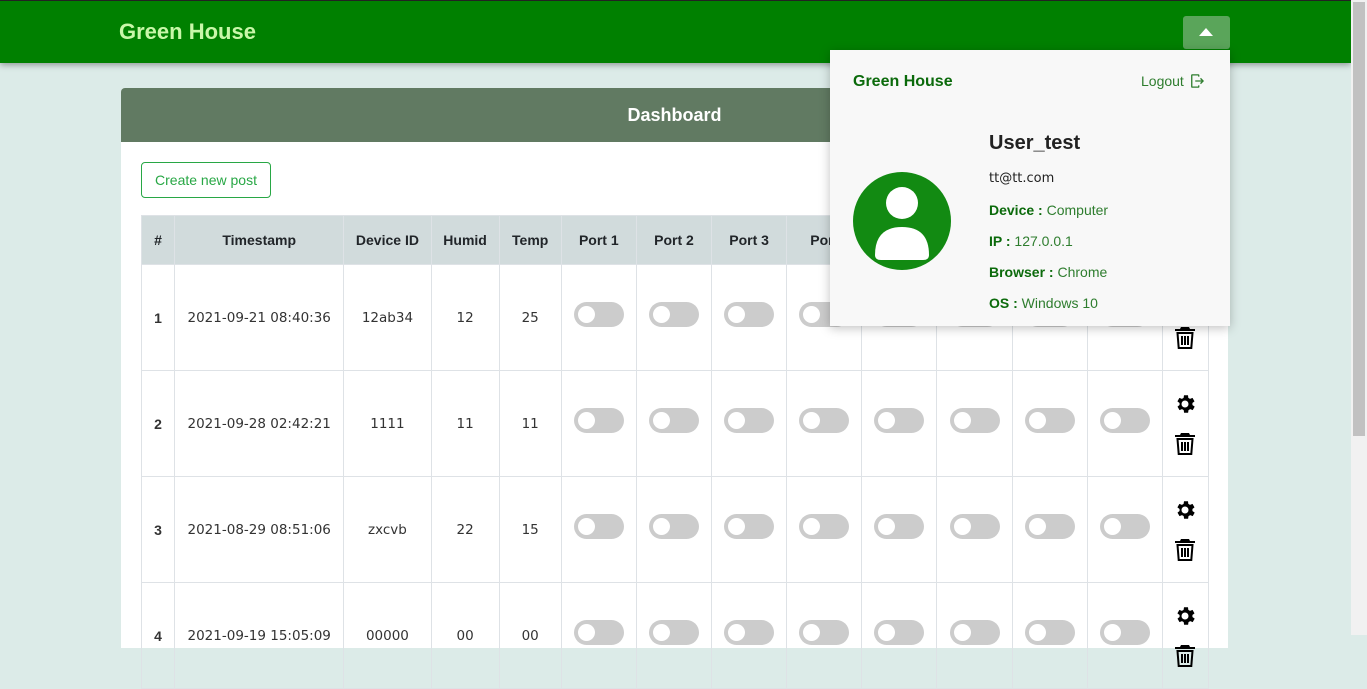 This screenshot has height=689, width=1367. What do you see at coordinates (206, 180) in the screenshot?
I see `create-post-button: Create new post` at bounding box center [206, 180].